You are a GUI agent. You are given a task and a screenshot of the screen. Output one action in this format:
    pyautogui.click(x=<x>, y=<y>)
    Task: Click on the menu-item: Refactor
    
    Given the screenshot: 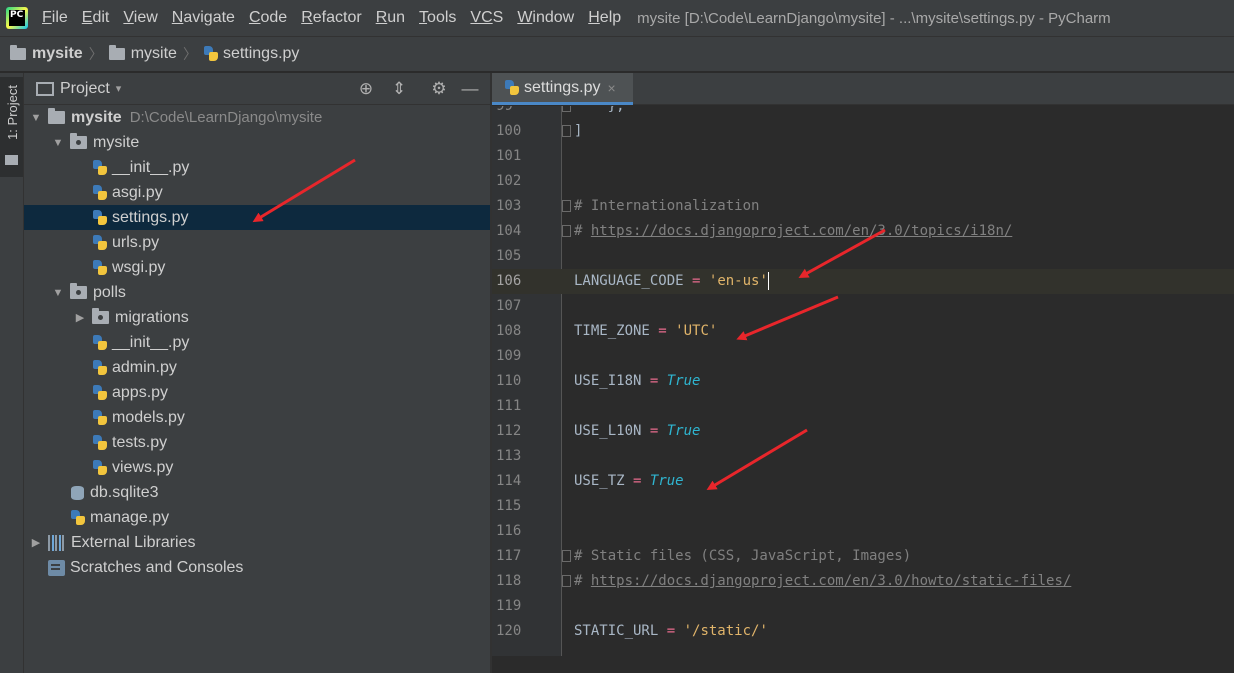 What is the action you would take?
    pyautogui.click(x=332, y=18)
    